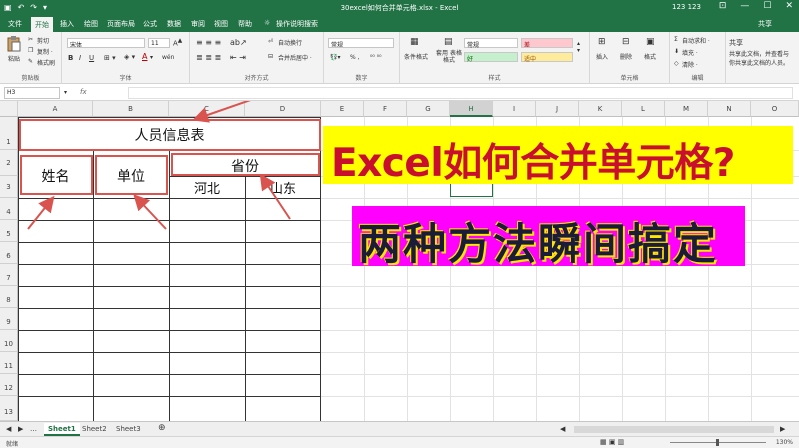 This screenshot has height=448, width=799. I want to click on sheet-tab-3: Sheet3, so click(128, 429).